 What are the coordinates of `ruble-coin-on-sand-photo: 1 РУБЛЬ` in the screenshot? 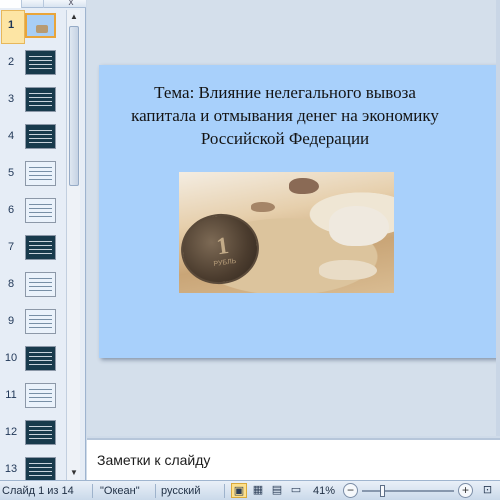 It's located at (286, 232).